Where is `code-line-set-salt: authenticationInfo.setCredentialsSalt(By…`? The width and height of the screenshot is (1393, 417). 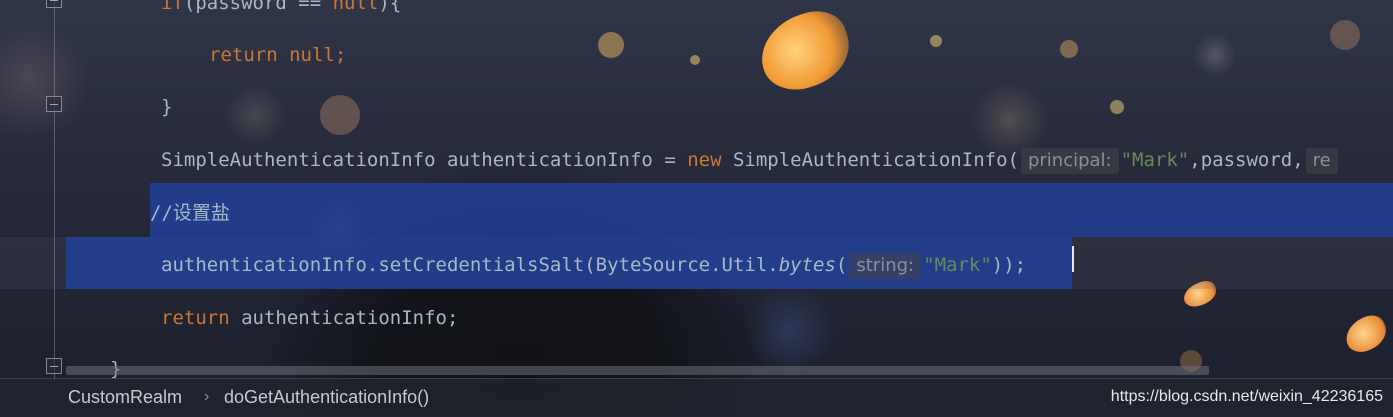
code-line-set-salt: authenticationInfo.setCredentialsSalt(By… is located at coordinates (593, 265).